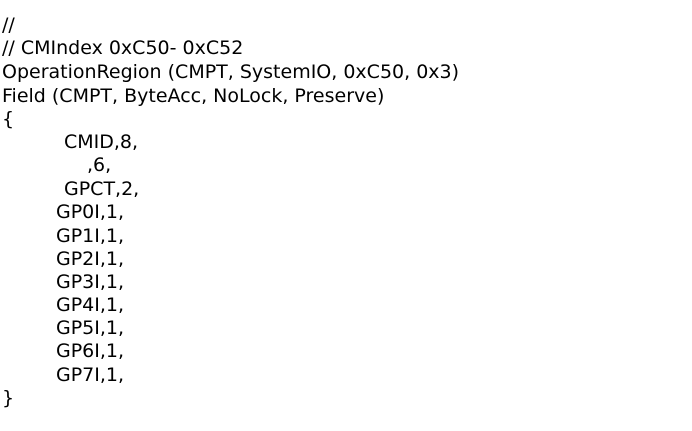 The width and height of the screenshot is (692, 431). I want to click on code-line-gpct: GPCT,2,, so click(102, 189).